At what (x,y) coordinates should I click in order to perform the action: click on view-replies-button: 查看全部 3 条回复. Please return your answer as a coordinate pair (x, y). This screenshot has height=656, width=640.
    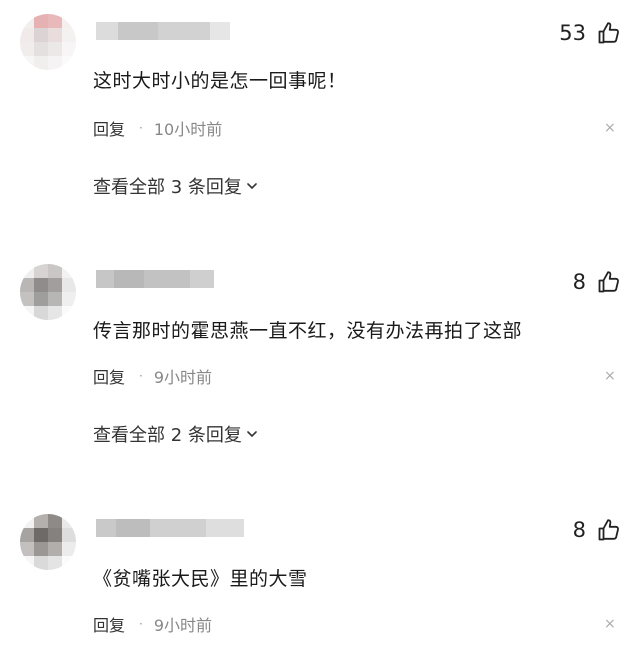
    Looking at the image, I should click on (175, 186).